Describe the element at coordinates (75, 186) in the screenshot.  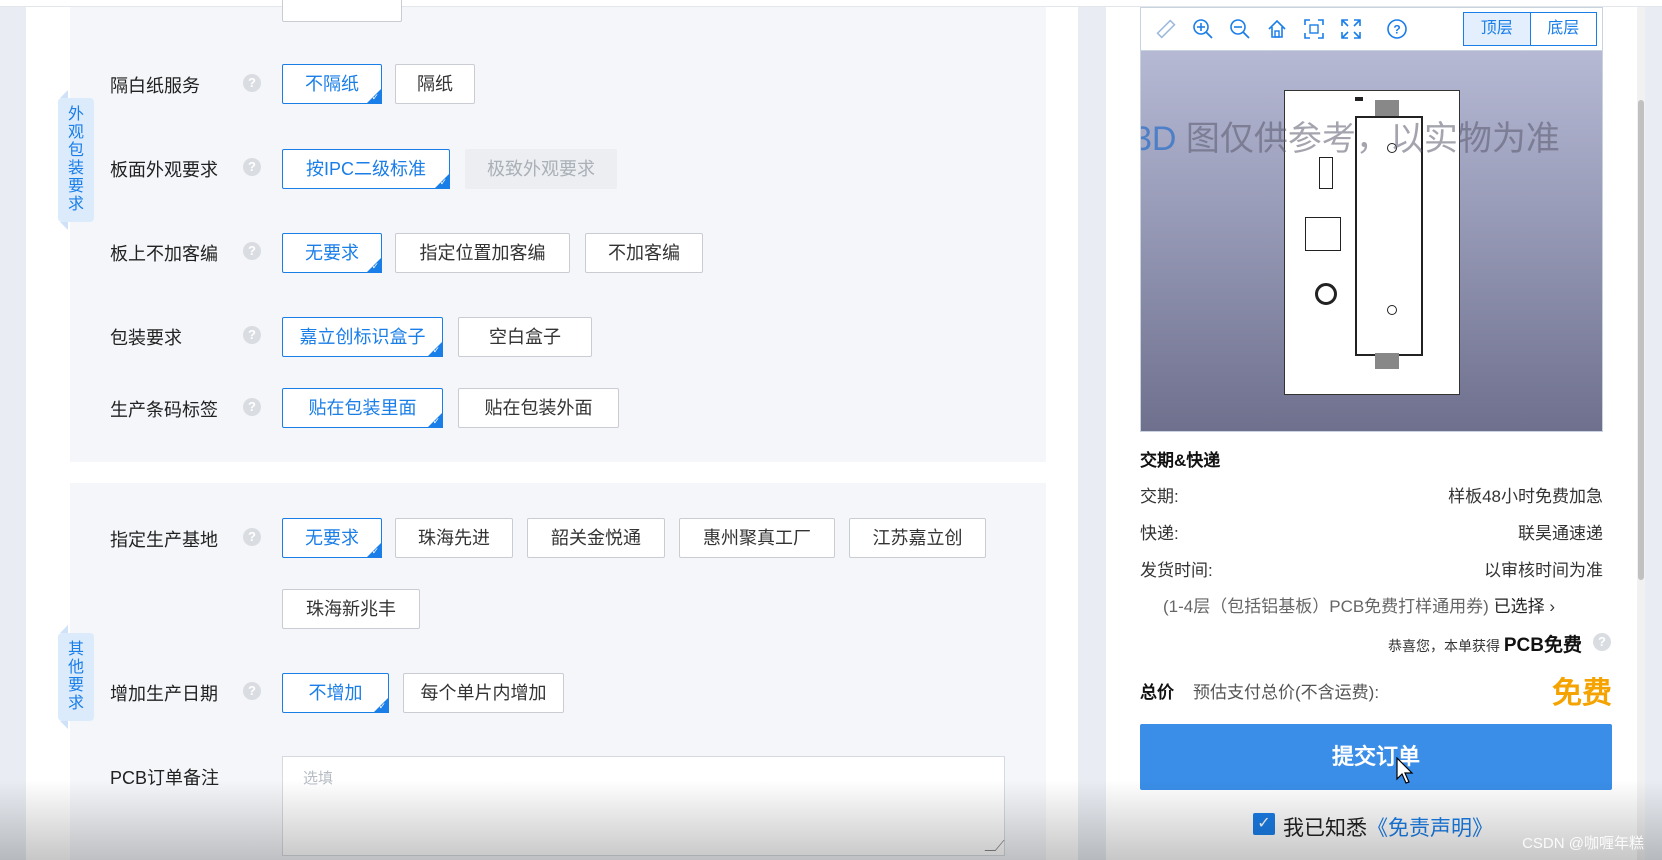
I see `tag-char: 要` at that location.